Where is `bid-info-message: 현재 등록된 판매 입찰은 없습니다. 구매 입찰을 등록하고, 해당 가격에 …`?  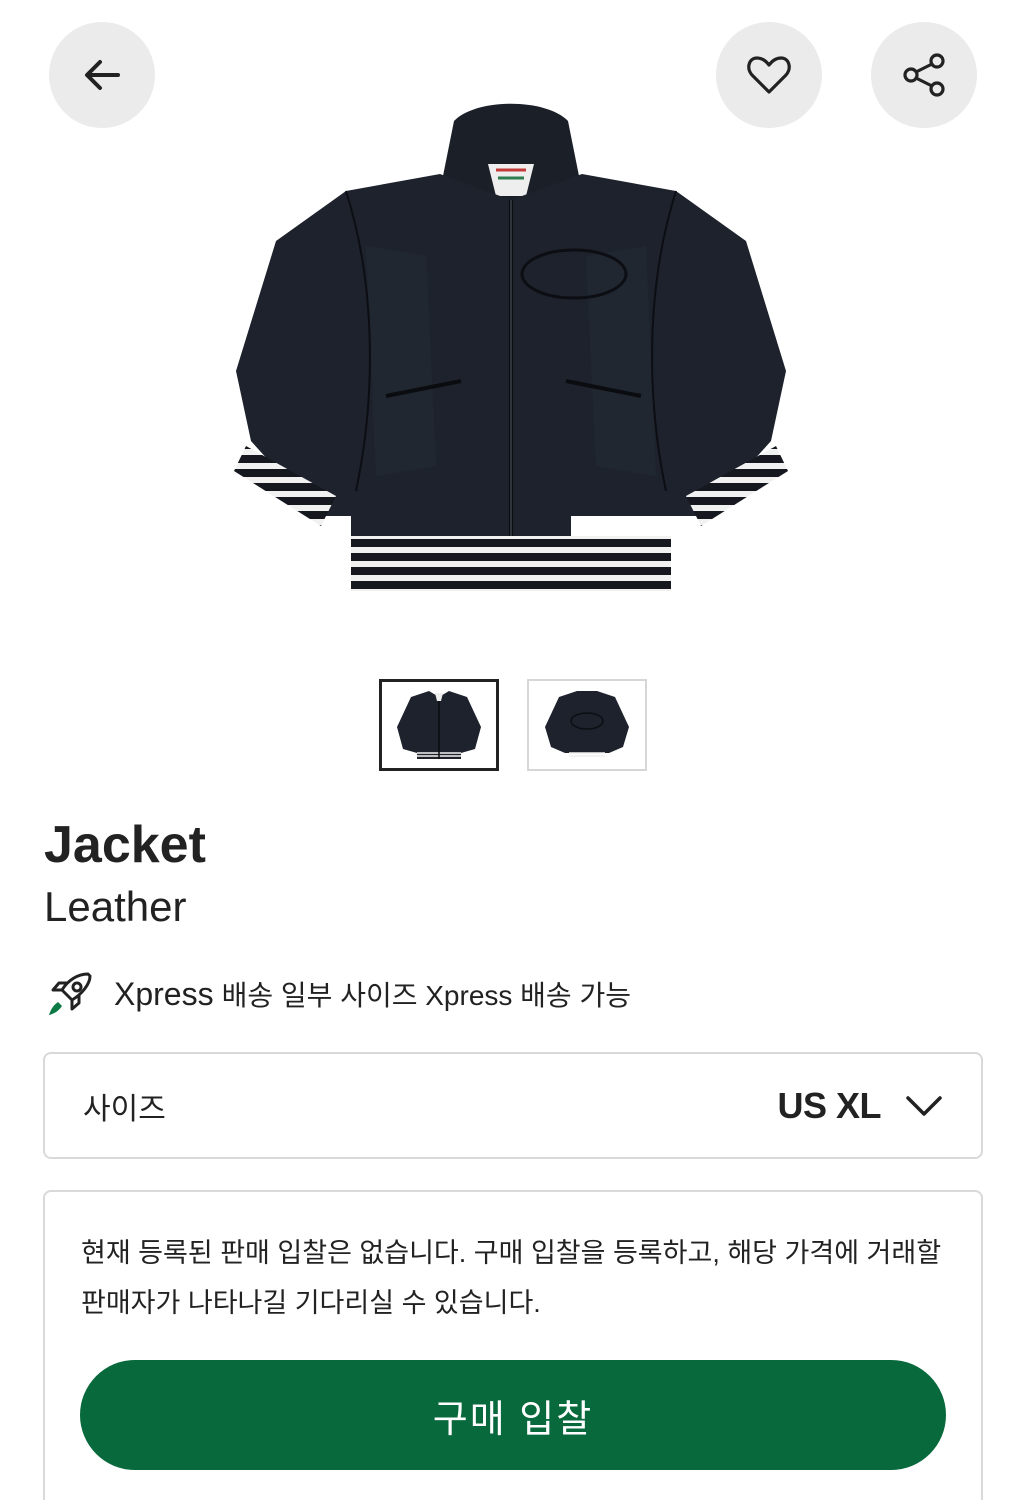 bid-info-message: 현재 등록된 판매 입찰은 없습니다. 구매 입찰을 등록하고, 해당 가격에 … is located at coordinates (511, 1278).